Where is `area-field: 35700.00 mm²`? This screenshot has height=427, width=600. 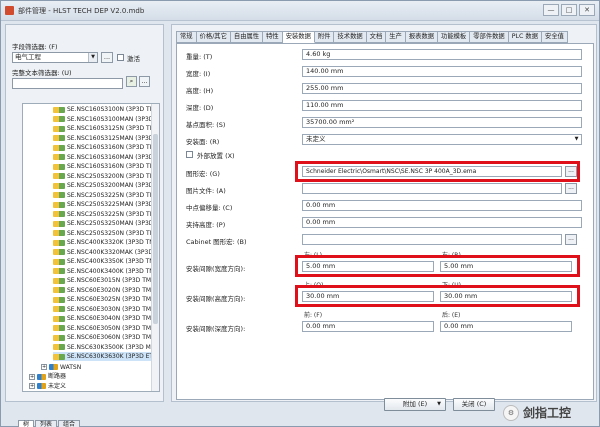
area-field: 35700.00 mm² is located at coordinates (442, 122).